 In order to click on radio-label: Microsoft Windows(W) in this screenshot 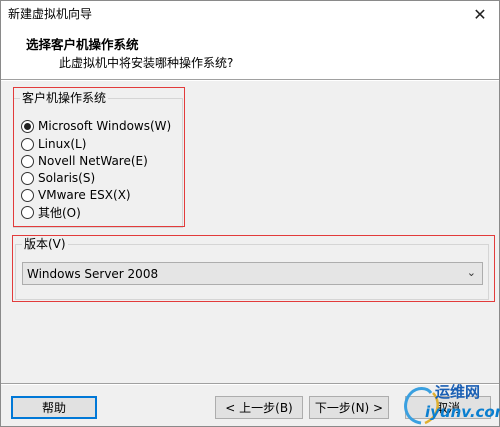, I will do `click(105, 126)`.